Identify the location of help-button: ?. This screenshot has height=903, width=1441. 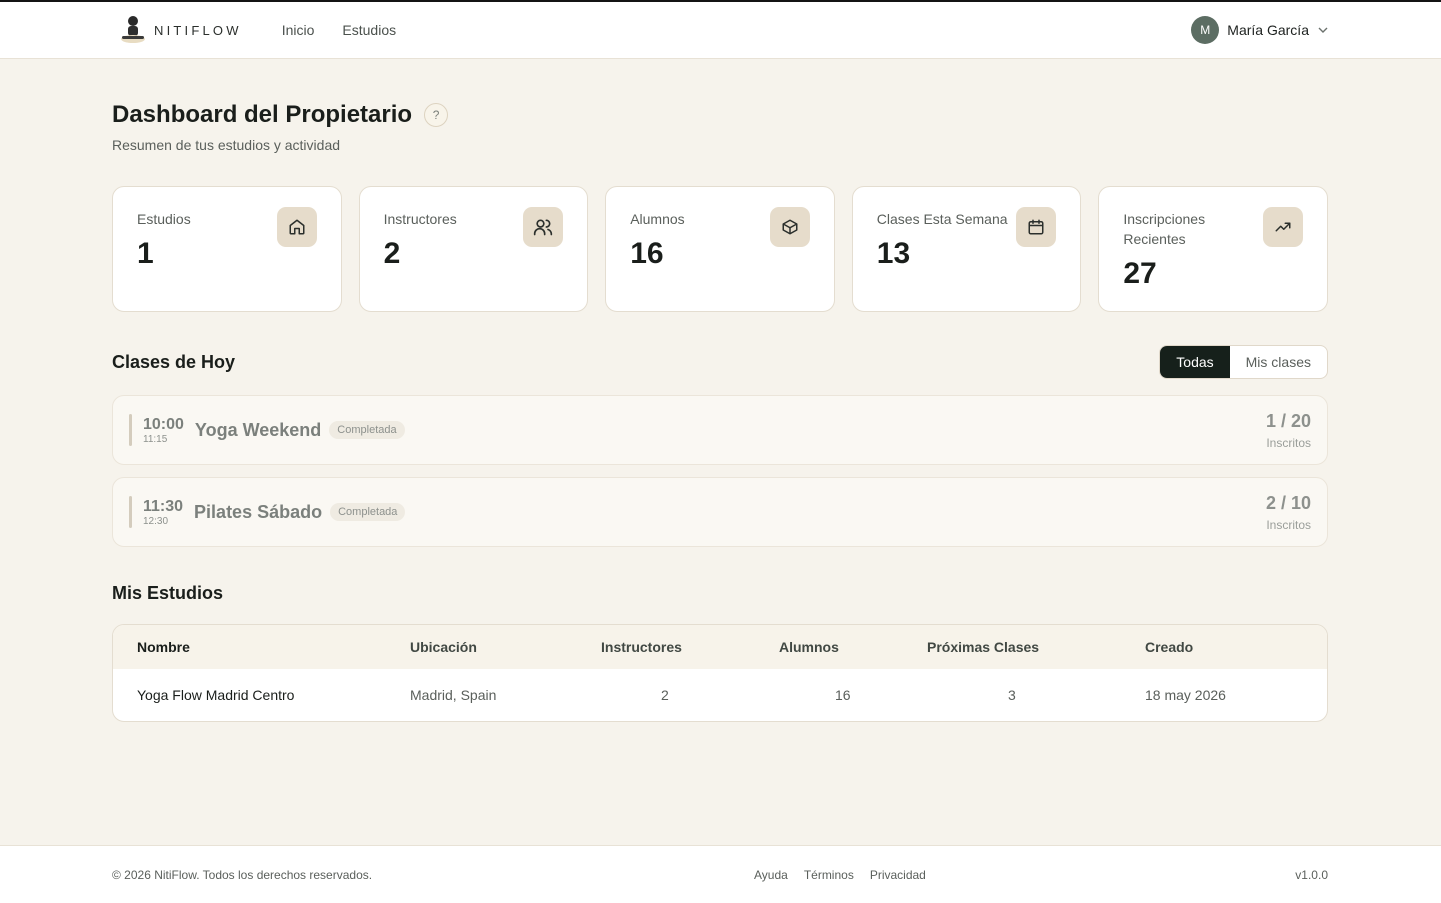
(436, 115).